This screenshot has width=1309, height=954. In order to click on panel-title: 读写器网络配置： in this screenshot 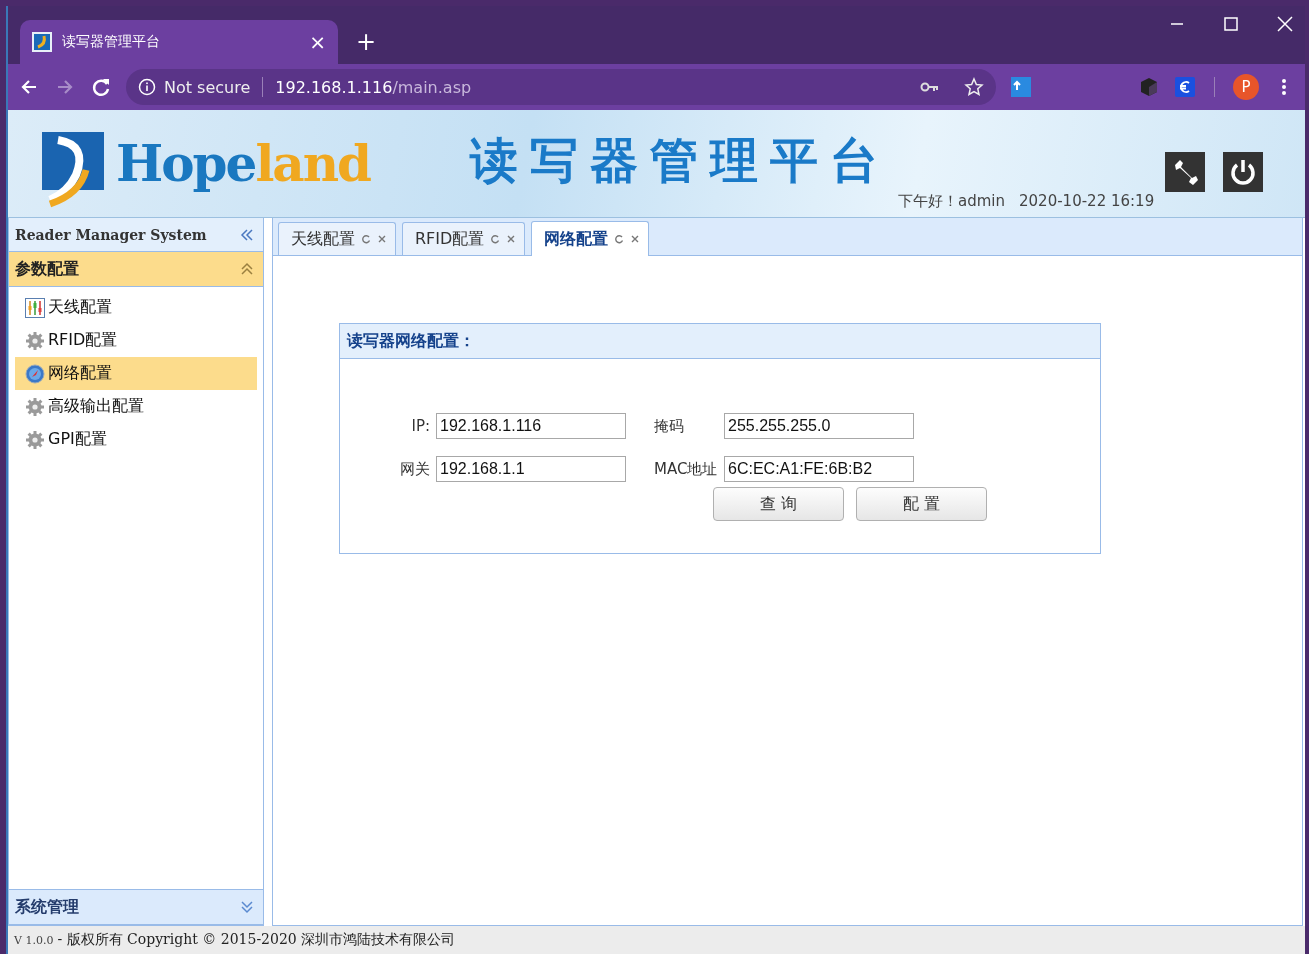, I will do `click(720, 341)`.